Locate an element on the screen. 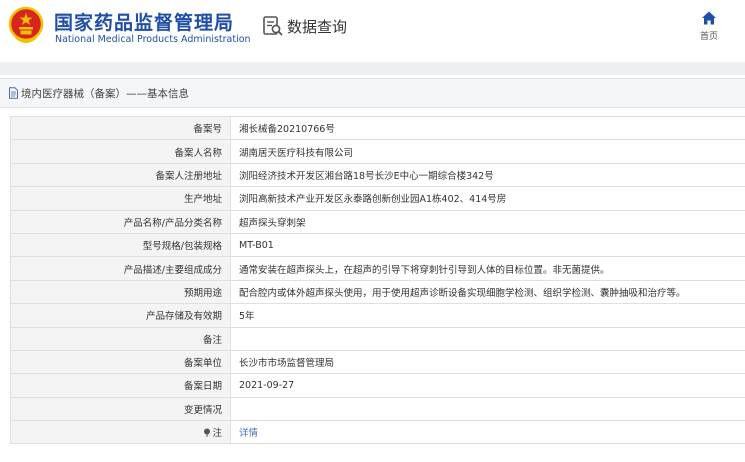  row-value: 湘长械备20210766号 is located at coordinates (487, 128).